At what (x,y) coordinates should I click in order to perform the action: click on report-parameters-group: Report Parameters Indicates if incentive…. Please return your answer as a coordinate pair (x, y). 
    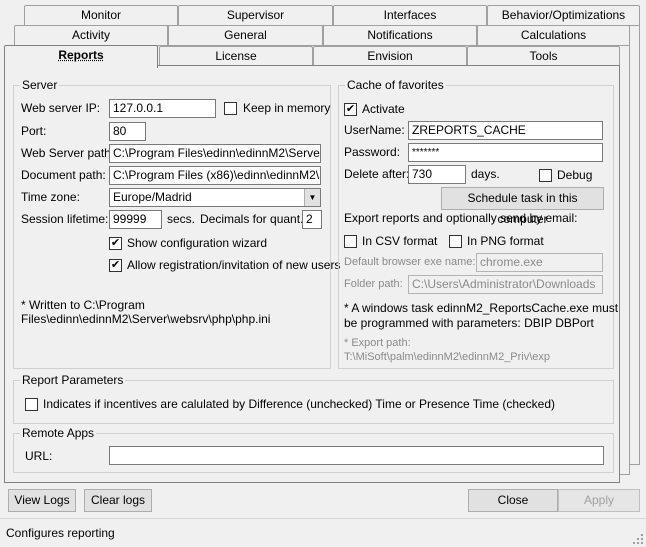
    Looking at the image, I should click on (313, 398).